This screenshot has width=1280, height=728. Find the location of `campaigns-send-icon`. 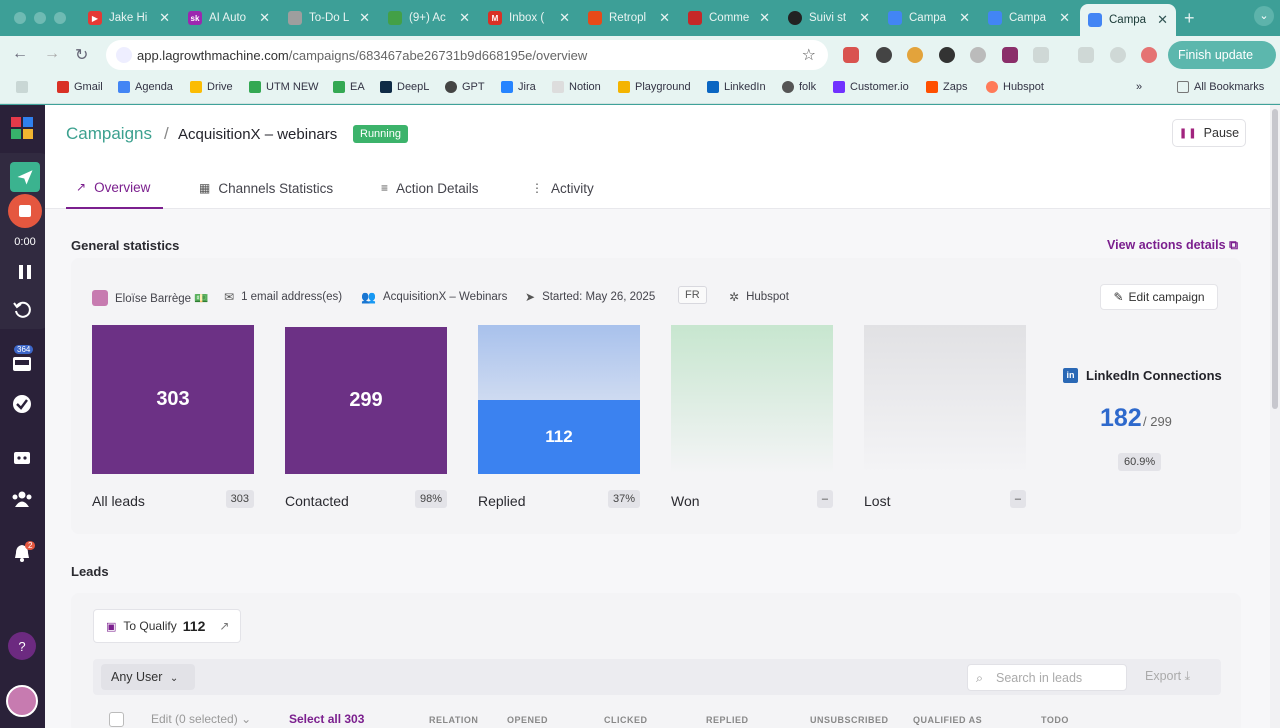

campaigns-send-icon is located at coordinates (25, 177).